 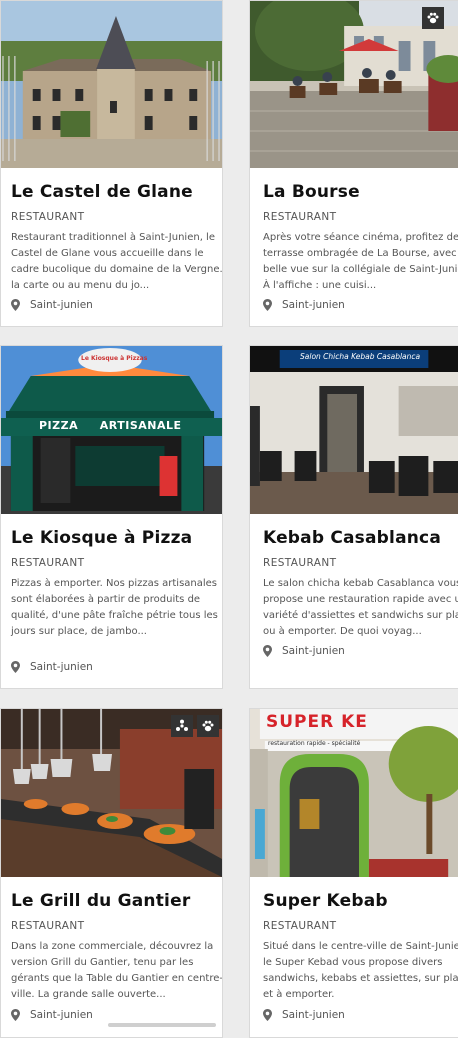 I want to click on castle-photo, so click(x=111, y=84).